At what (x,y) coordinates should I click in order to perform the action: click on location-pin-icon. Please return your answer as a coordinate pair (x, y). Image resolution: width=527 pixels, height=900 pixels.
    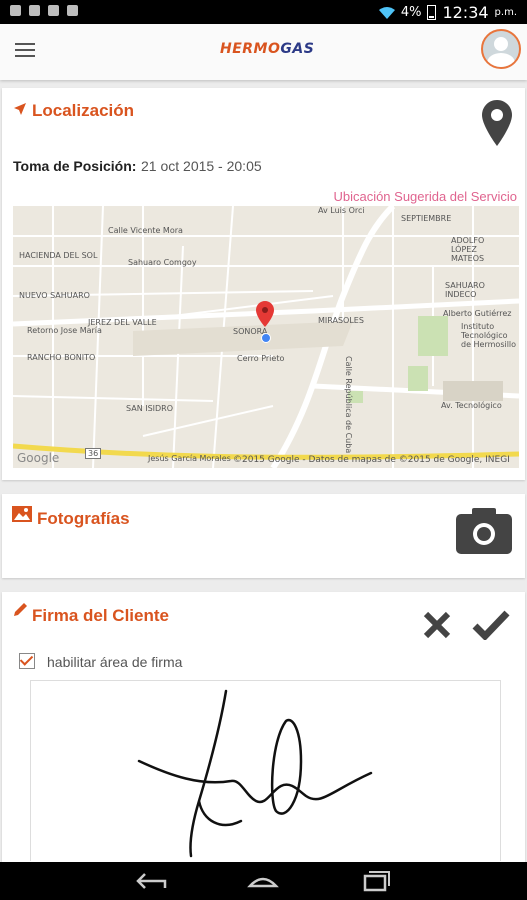
    Looking at the image, I should click on (497, 123).